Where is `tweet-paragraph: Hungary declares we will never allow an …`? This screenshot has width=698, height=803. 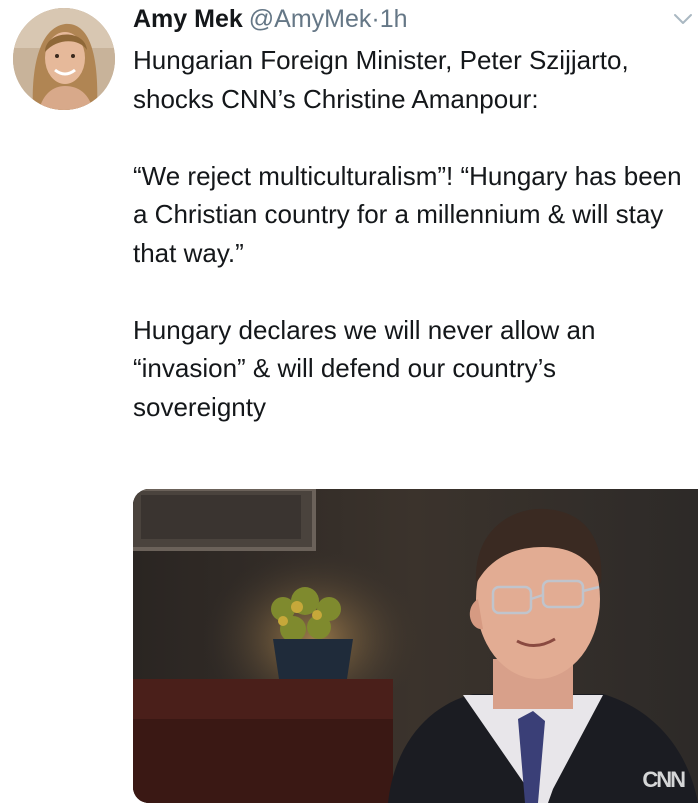
tweet-paragraph: Hungary declares we will never allow an … is located at coordinates (364, 368).